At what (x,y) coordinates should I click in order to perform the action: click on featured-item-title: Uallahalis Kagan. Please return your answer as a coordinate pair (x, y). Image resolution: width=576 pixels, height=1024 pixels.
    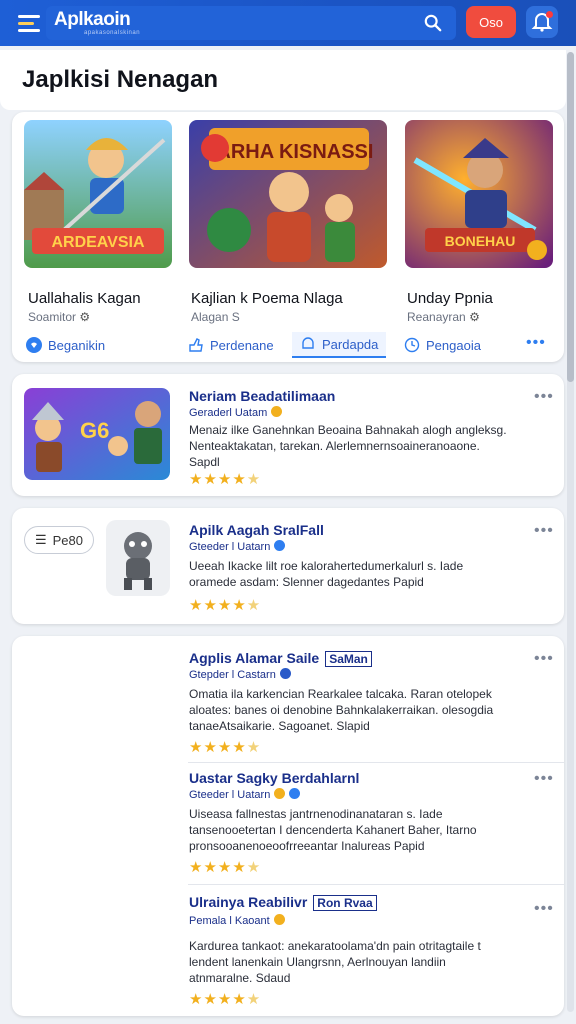
    Looking at the image, I should click on (84, 298).